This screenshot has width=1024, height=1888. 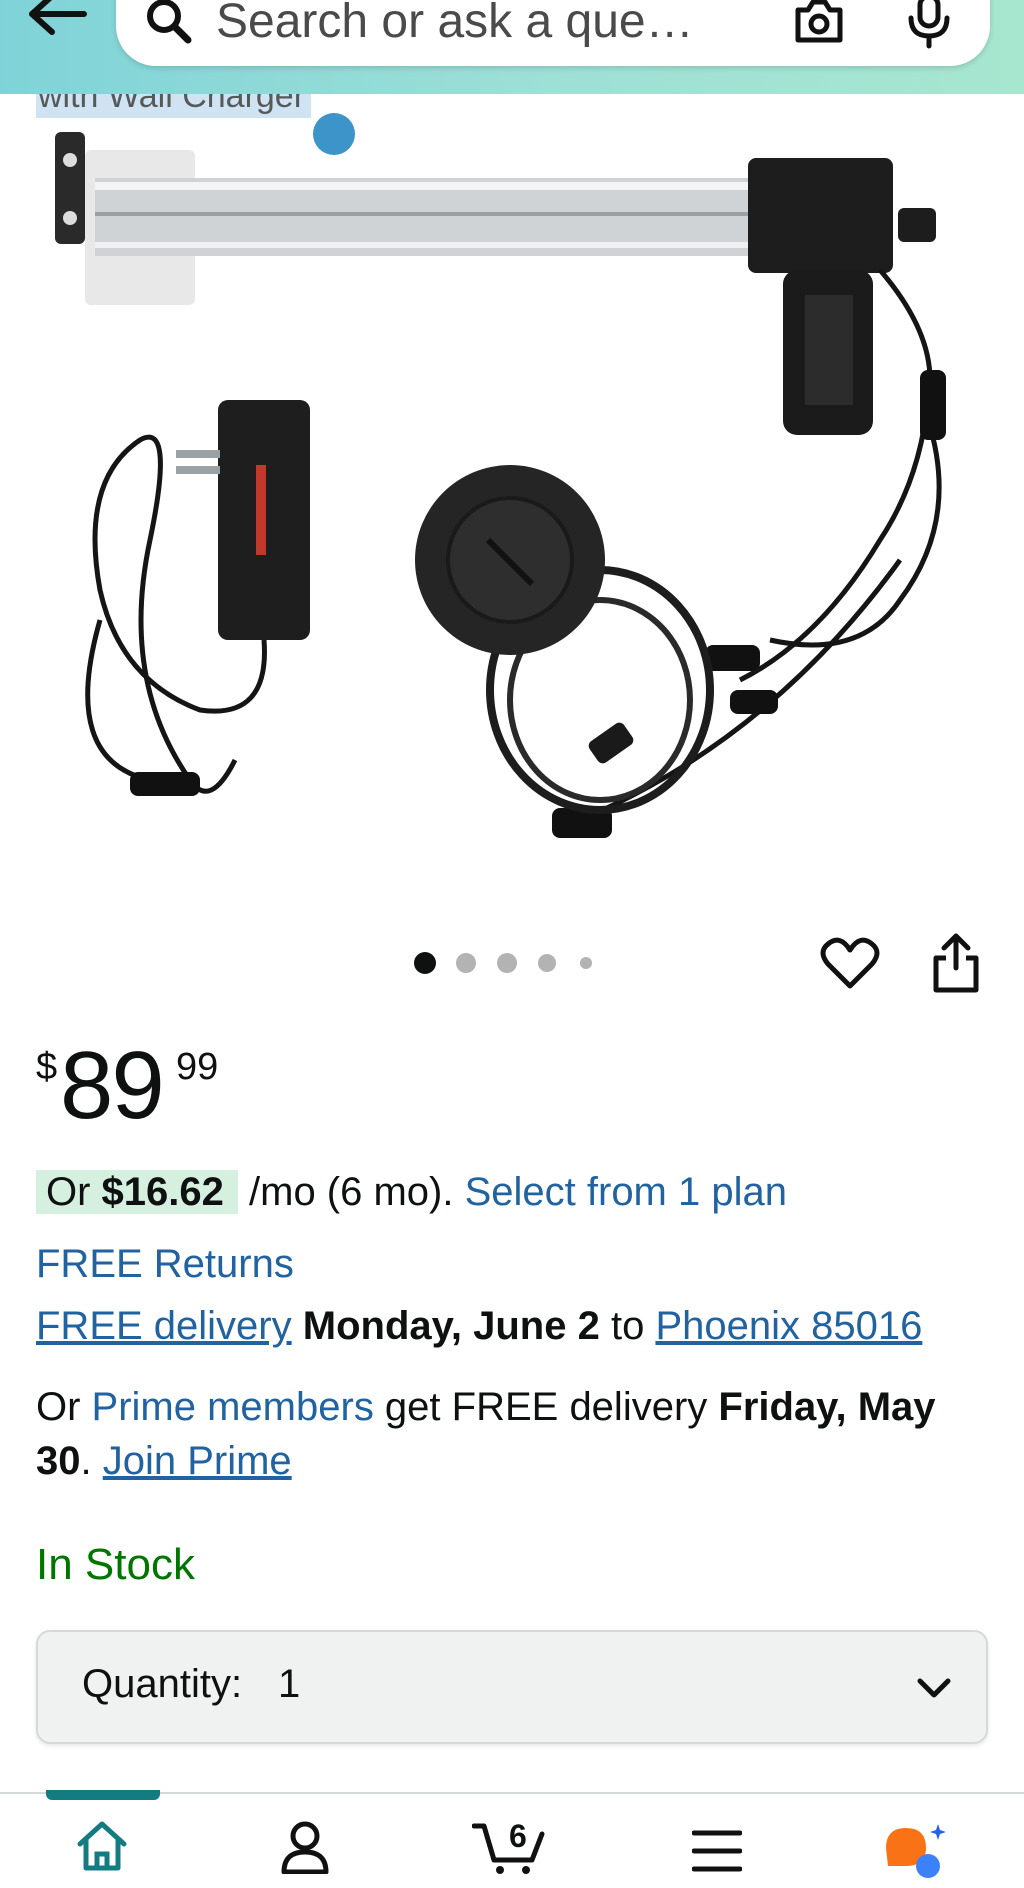 I want to click on installment-prefix: Or, so click(x=74, y=1192).